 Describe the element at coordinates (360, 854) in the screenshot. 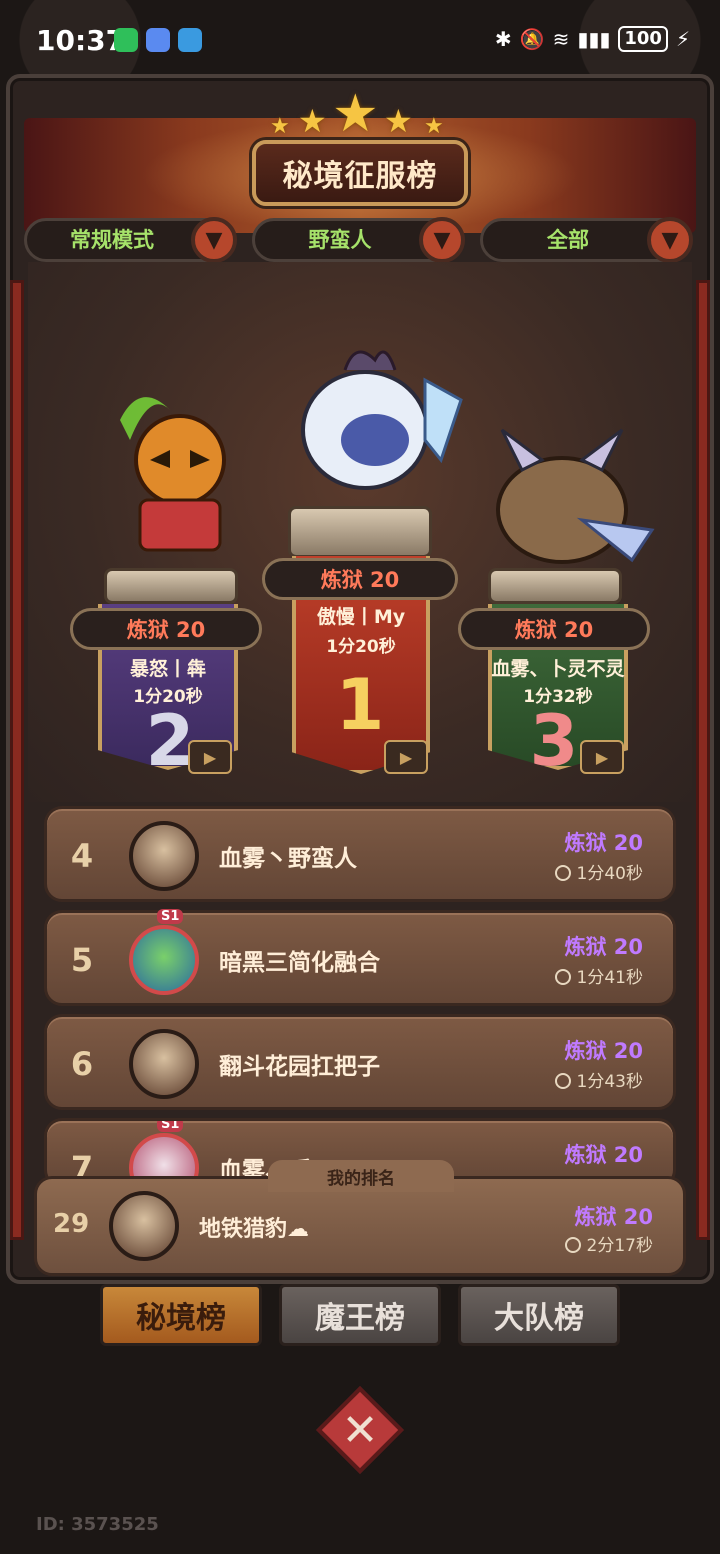

I see `table-row: 4 血雾丶野蛮人 炼狱 20 1分40秒` at that location.